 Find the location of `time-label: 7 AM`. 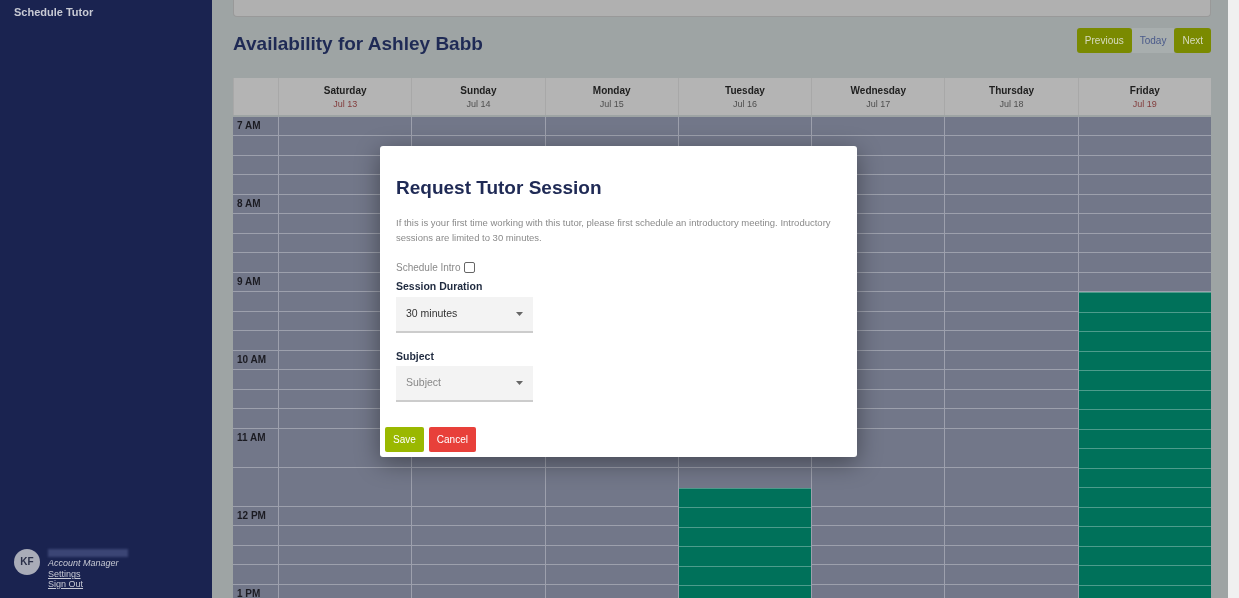

time-label: 7 AM is located at coordinates (249, 126).